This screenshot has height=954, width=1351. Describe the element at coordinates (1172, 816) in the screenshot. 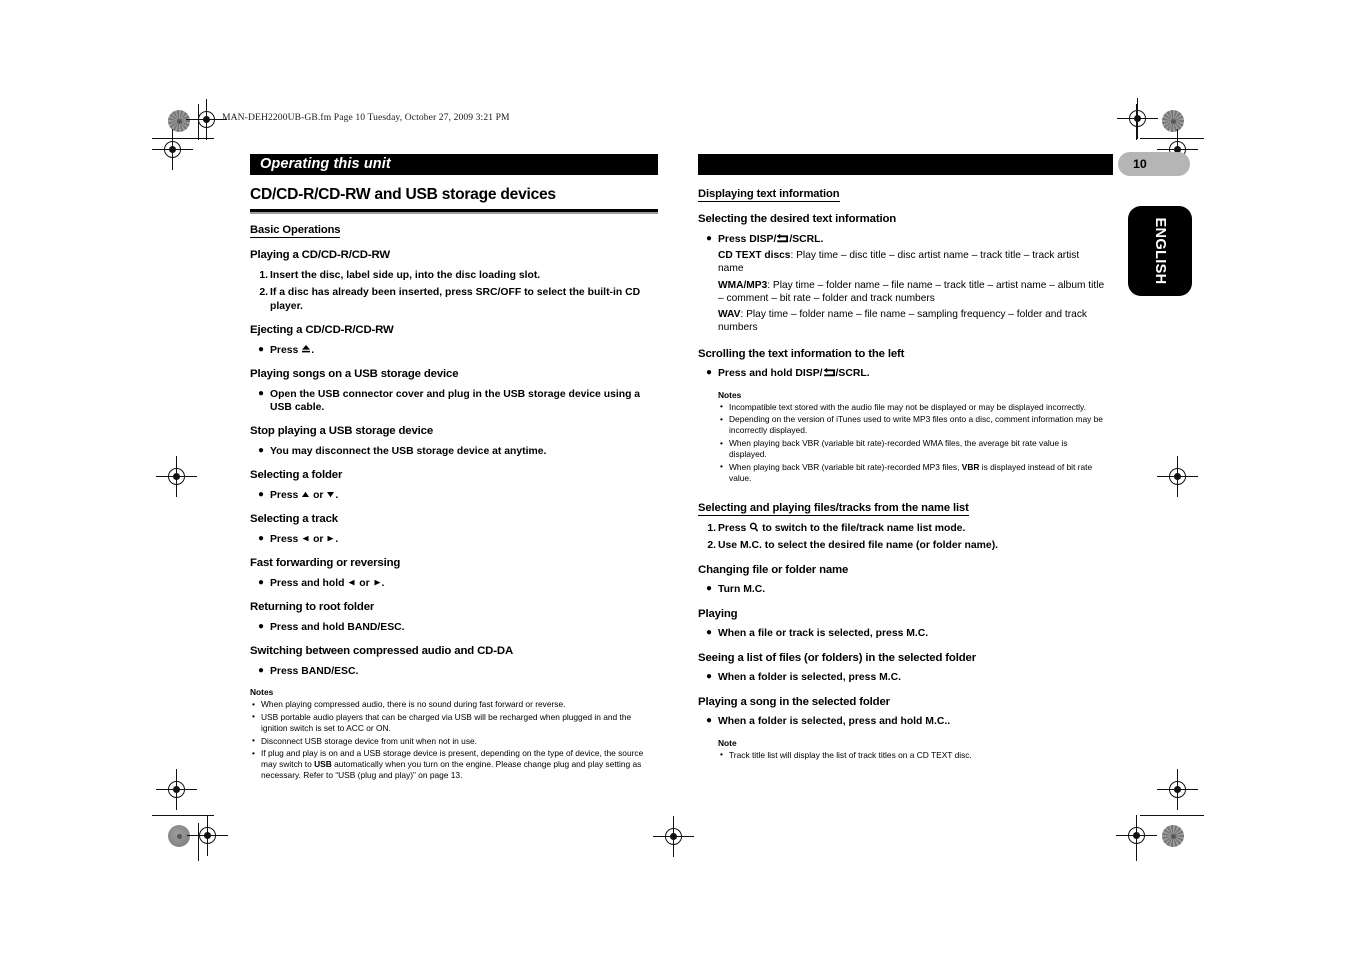

I see `crop-line-bottom-right-horizontal` at that location.